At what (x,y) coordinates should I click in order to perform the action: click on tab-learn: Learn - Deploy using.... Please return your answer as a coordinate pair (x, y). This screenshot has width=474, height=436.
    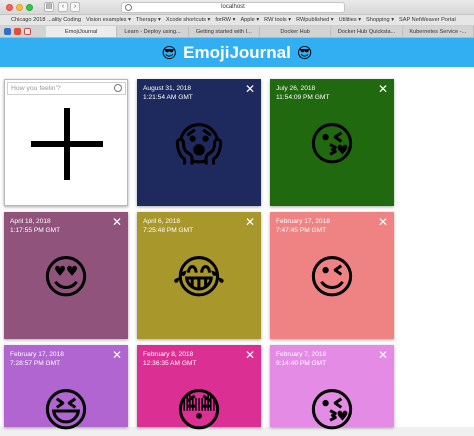
    Looking at the image, I should click on (153, 31).